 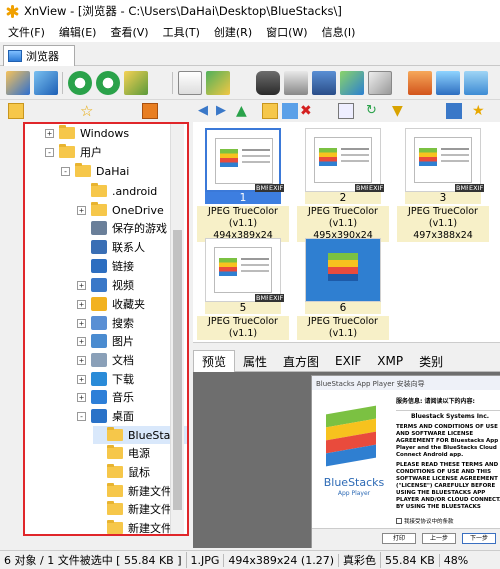 What do you see at coordinates (46, 83) in the screenshot?
I see `fullscreen-icon` at bounding box center [46, 83].